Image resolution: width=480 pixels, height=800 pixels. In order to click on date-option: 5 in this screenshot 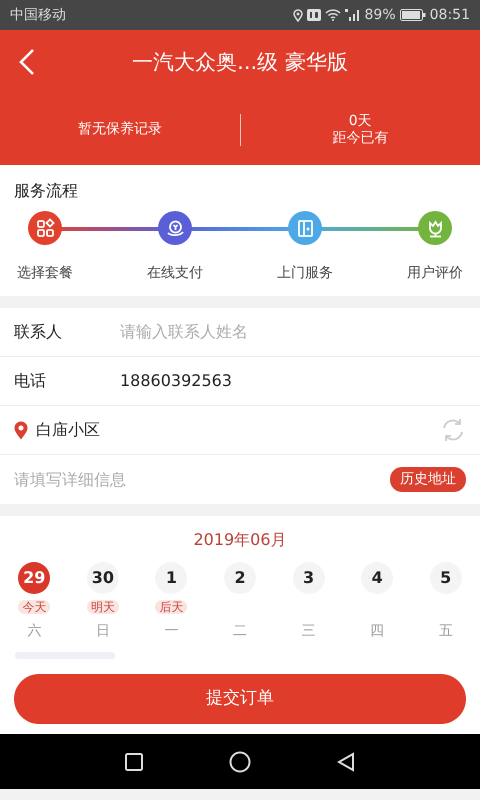, I will do `click(446, 578)`.